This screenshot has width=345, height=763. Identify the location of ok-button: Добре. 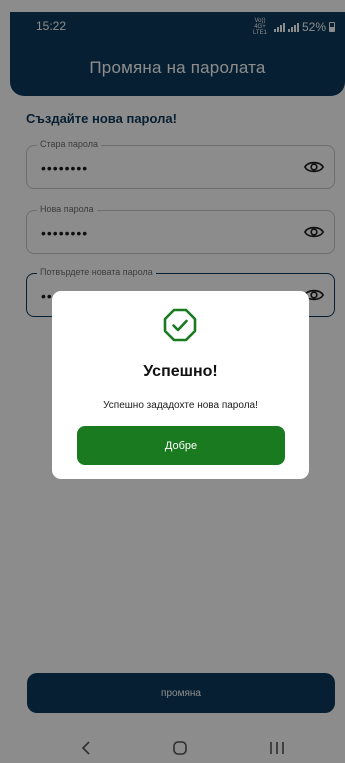
(181, 445).